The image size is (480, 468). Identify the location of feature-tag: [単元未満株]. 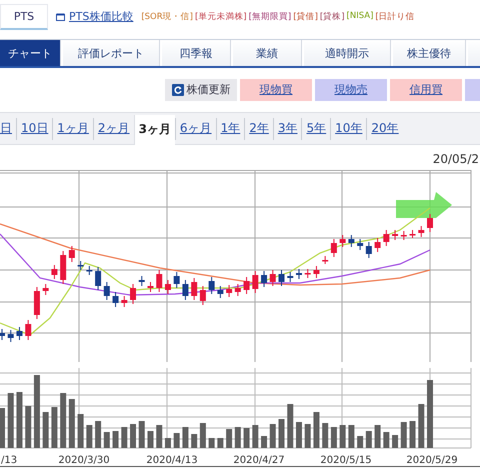
(220, 16).